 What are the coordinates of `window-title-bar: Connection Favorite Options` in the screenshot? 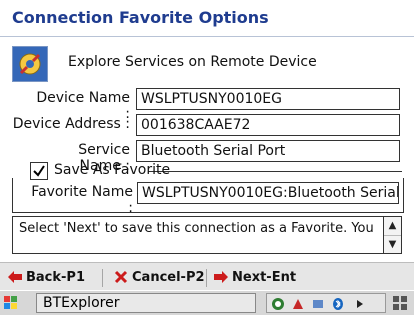 It's located at (207, 18).